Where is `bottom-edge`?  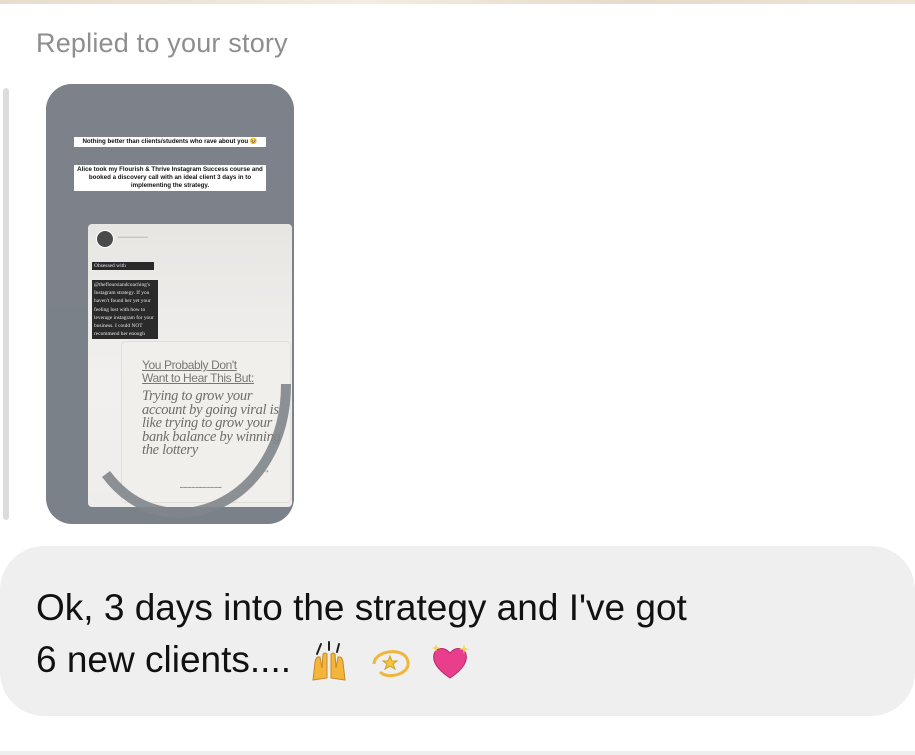 bottom-edge is located at coordinates (457, 753).